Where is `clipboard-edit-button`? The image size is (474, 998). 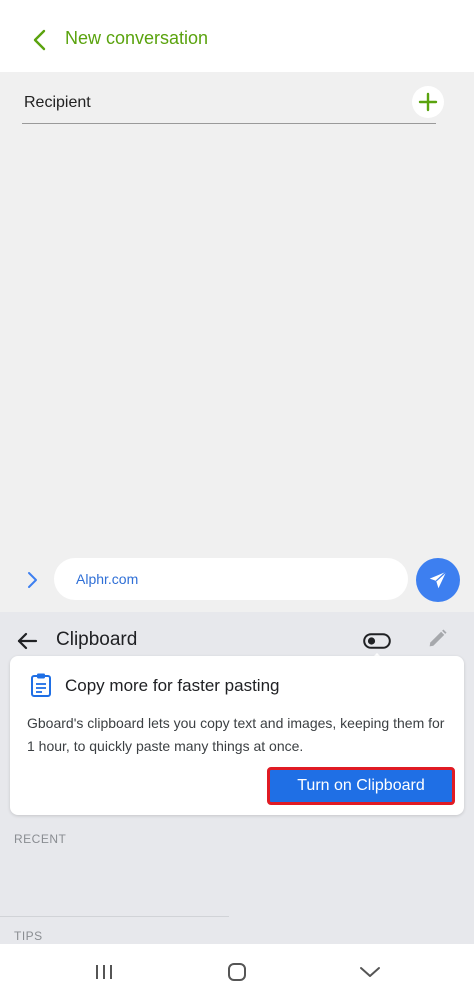 clipboard-edit-button is located at coordinates (437, 639).